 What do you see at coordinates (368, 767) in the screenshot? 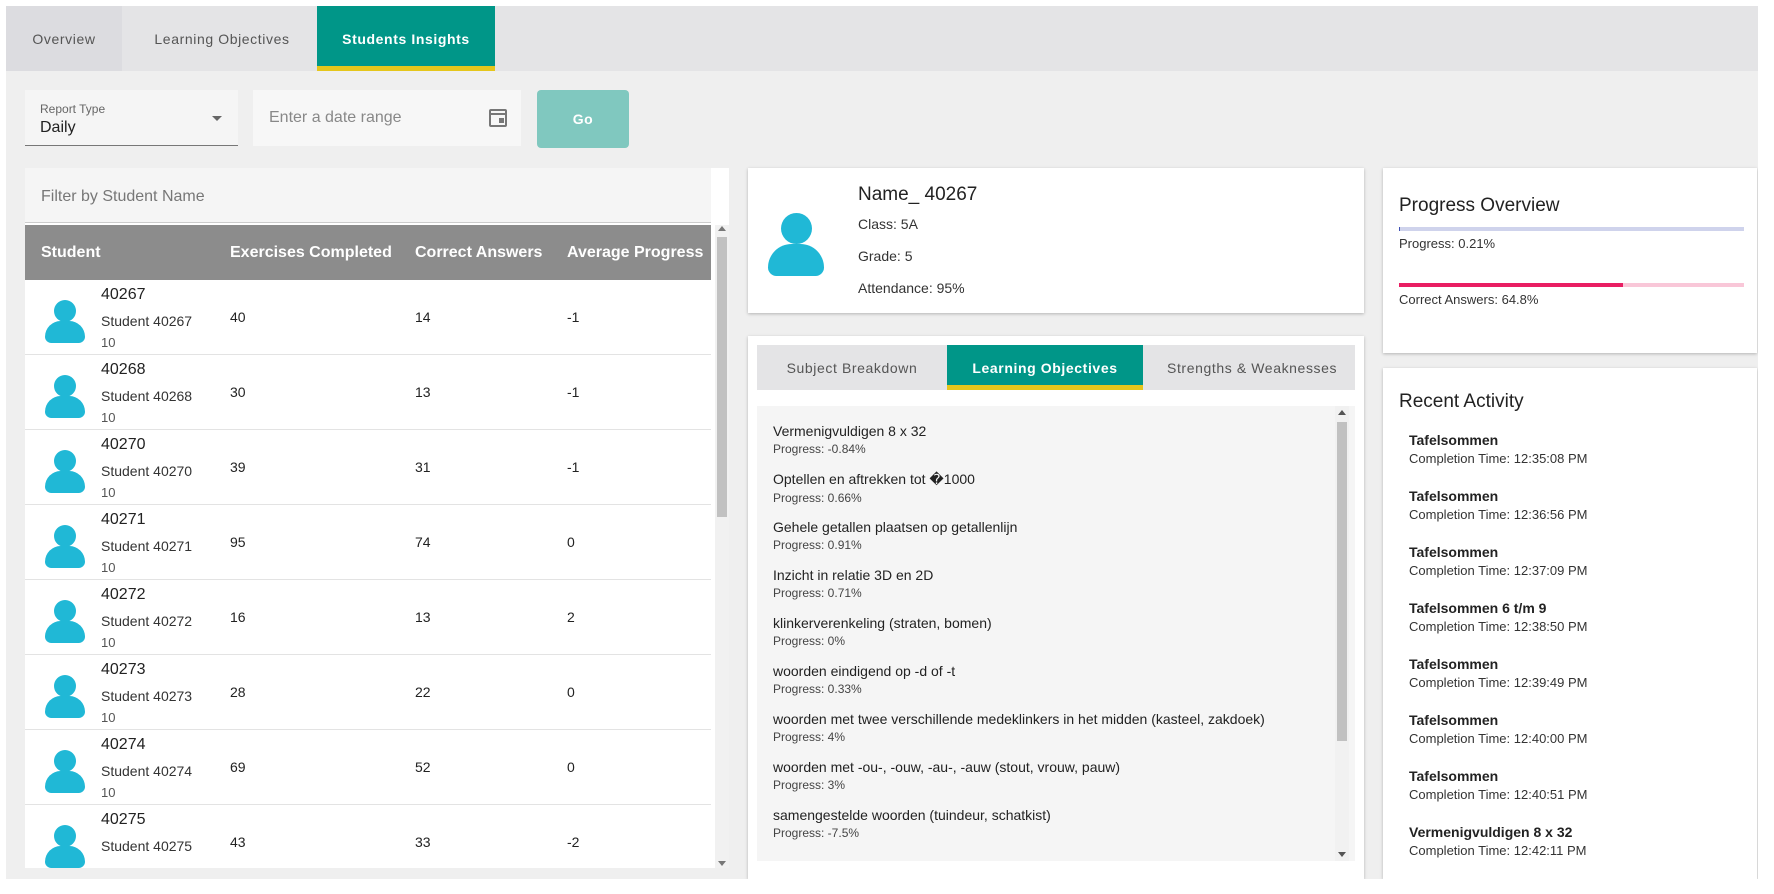
I see `table-row: 40274 Student 40274 10 69 52 0` at bounding box center [368, 767].